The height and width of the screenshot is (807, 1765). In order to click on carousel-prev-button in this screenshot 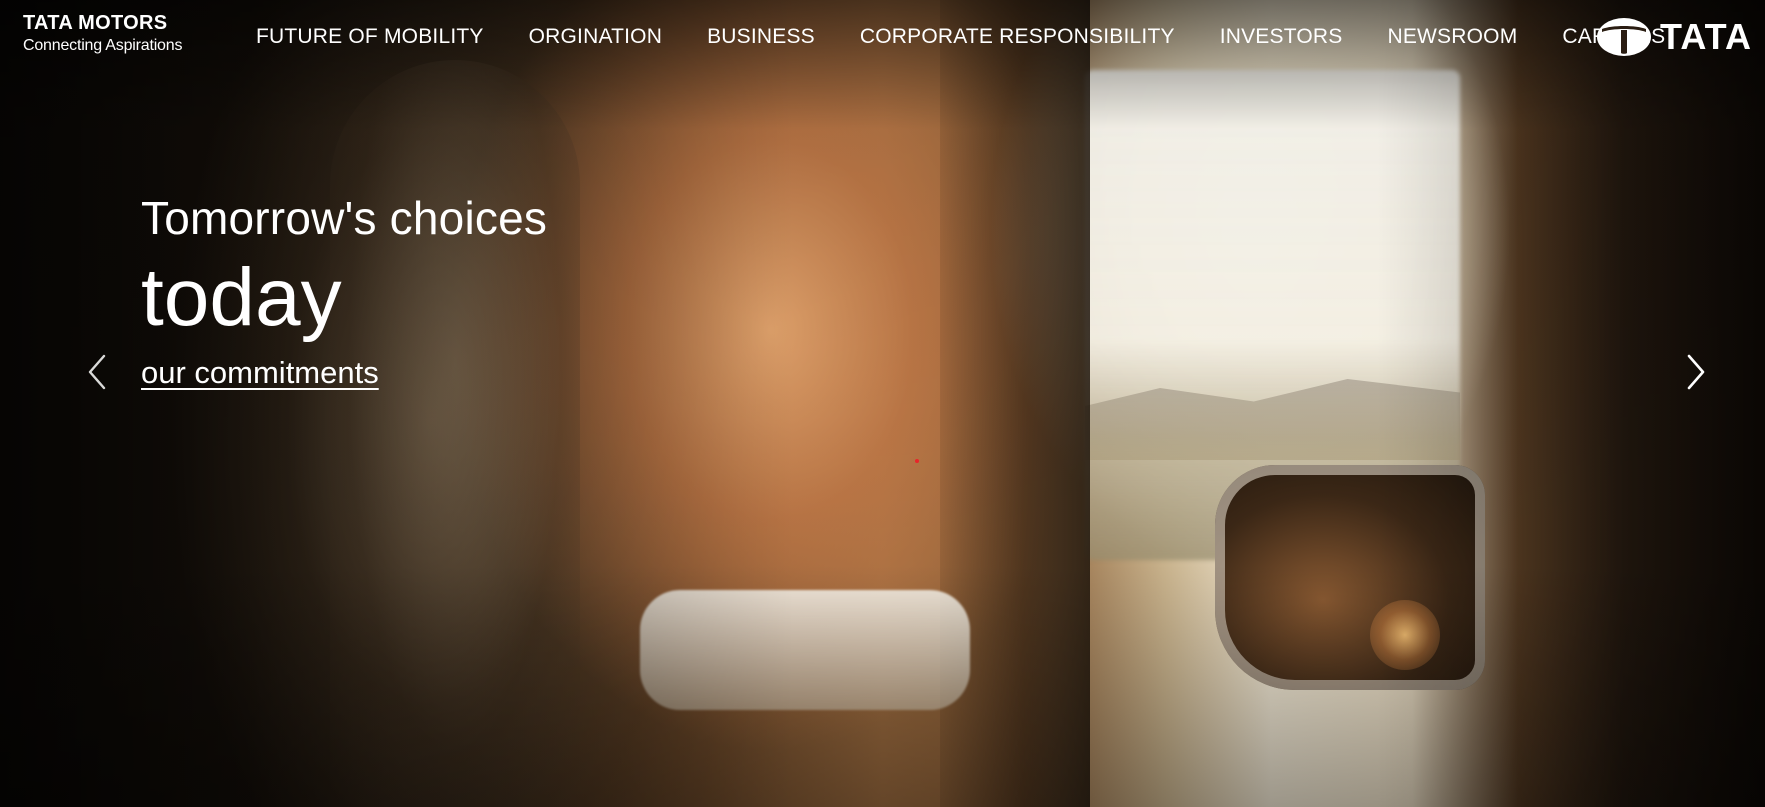, I will do `click(98, 372)`.